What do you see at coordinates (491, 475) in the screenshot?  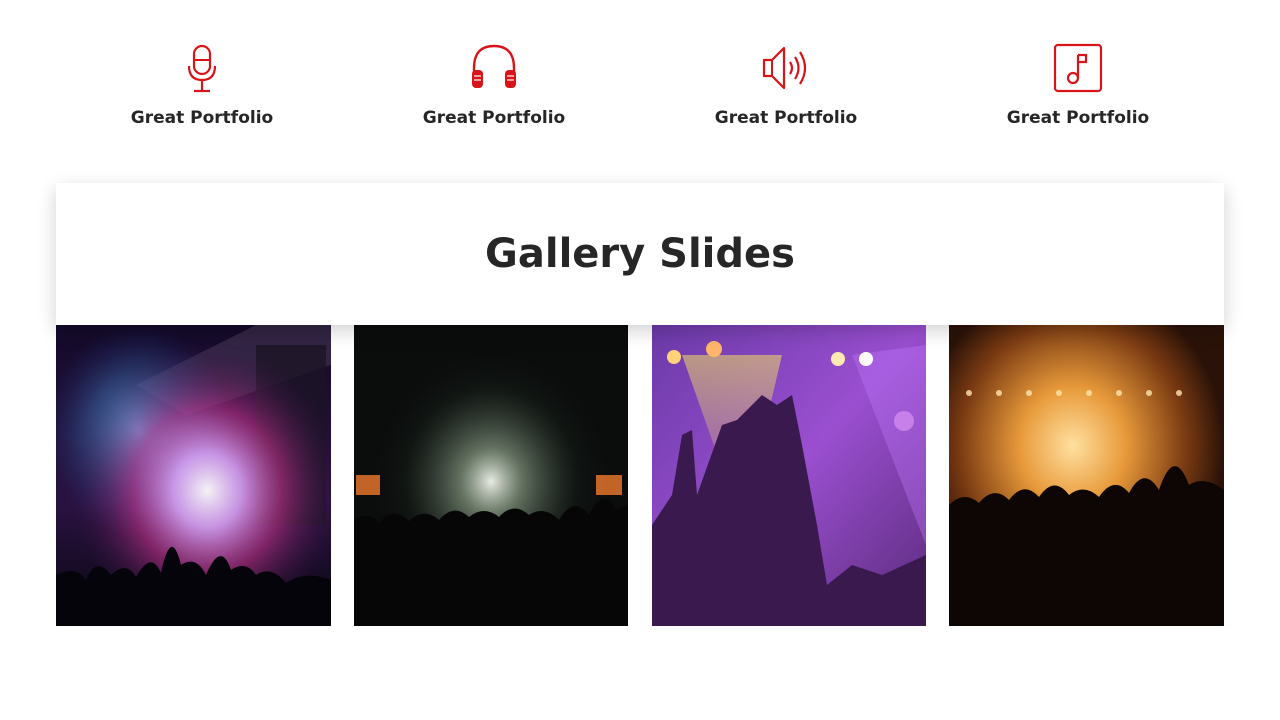 I see `concert-confetti-photo` at bounding box center [491, 475].